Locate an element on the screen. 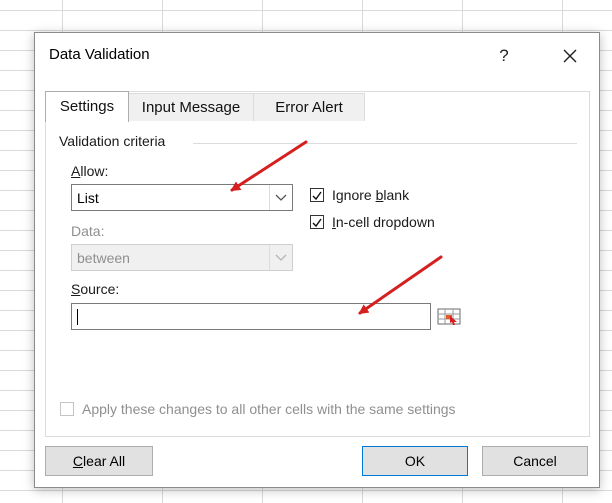  close-icon is located at coordinates (570, 56).